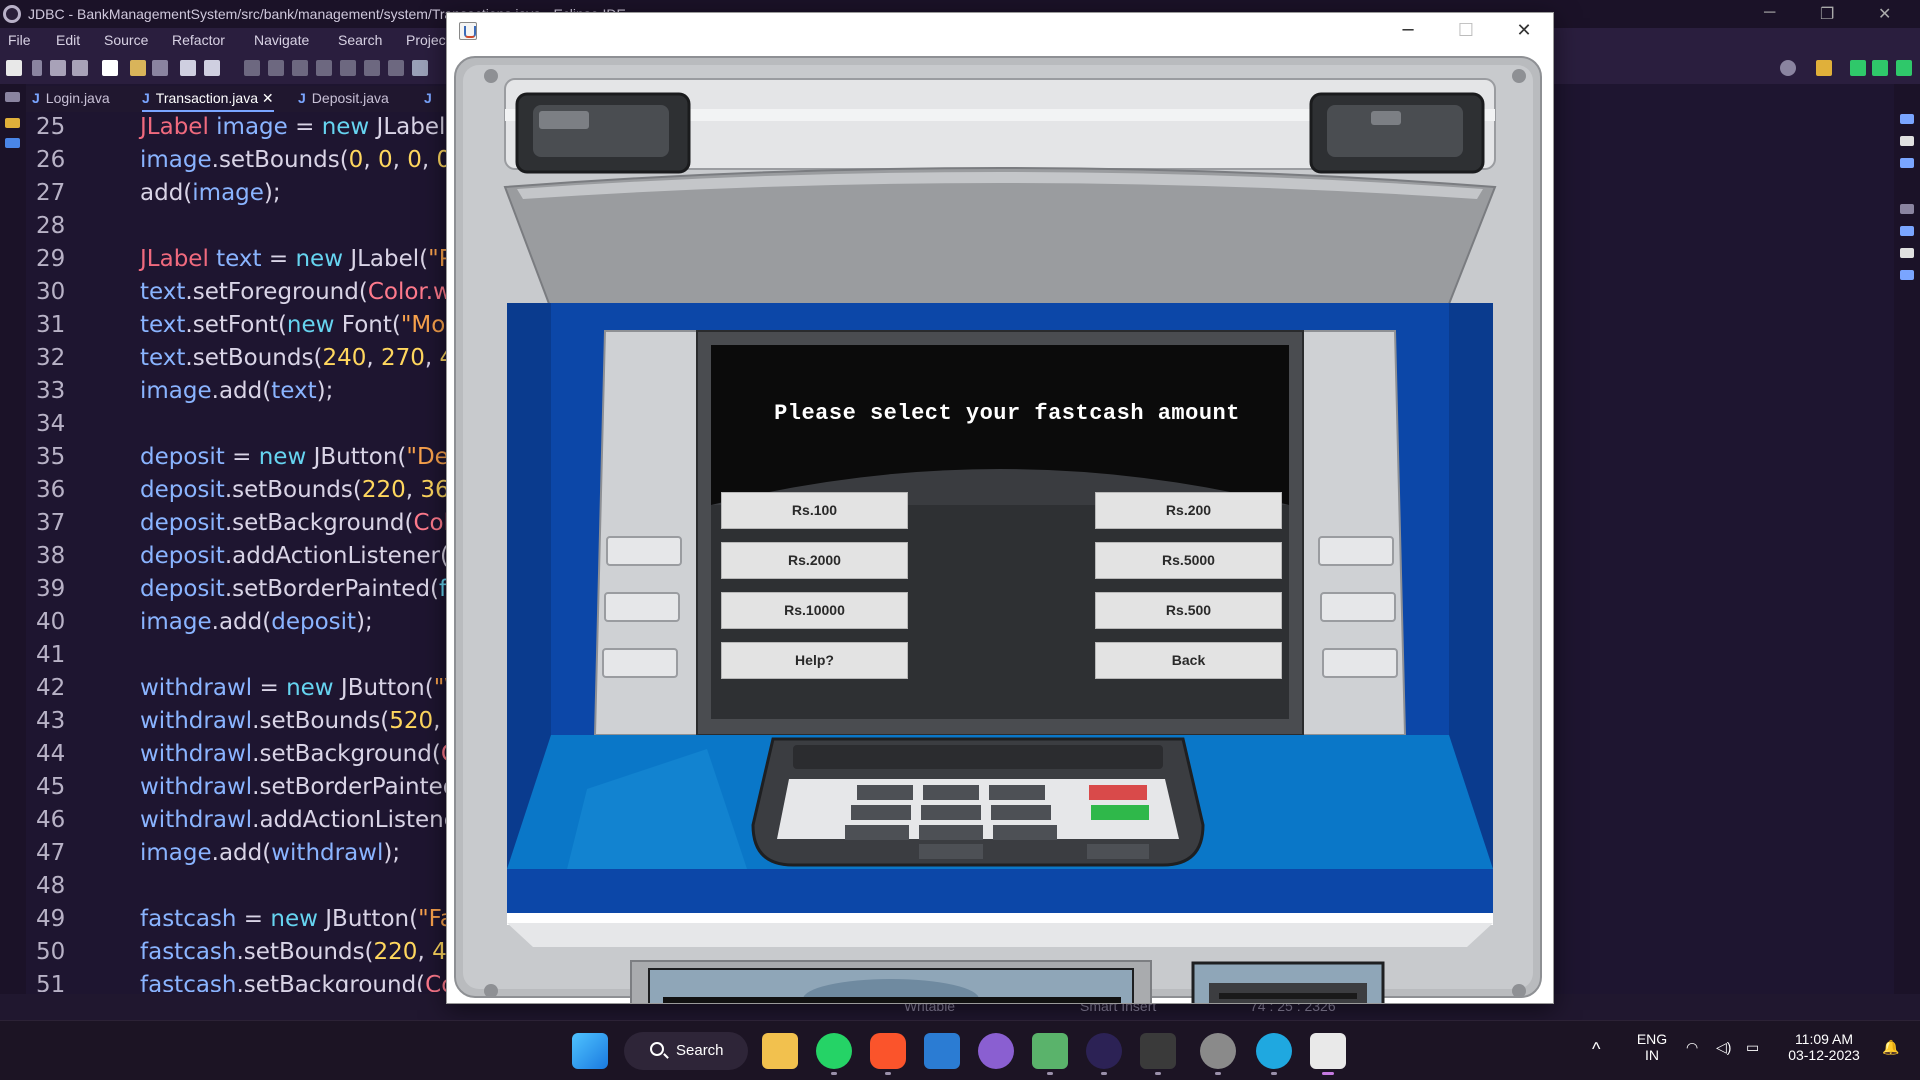 This screenshot has height=1080, width=1920. Describe the element at coordinates (1596, 1049) in the screenshot. I see `chevron-up-icon: ^` at that location.